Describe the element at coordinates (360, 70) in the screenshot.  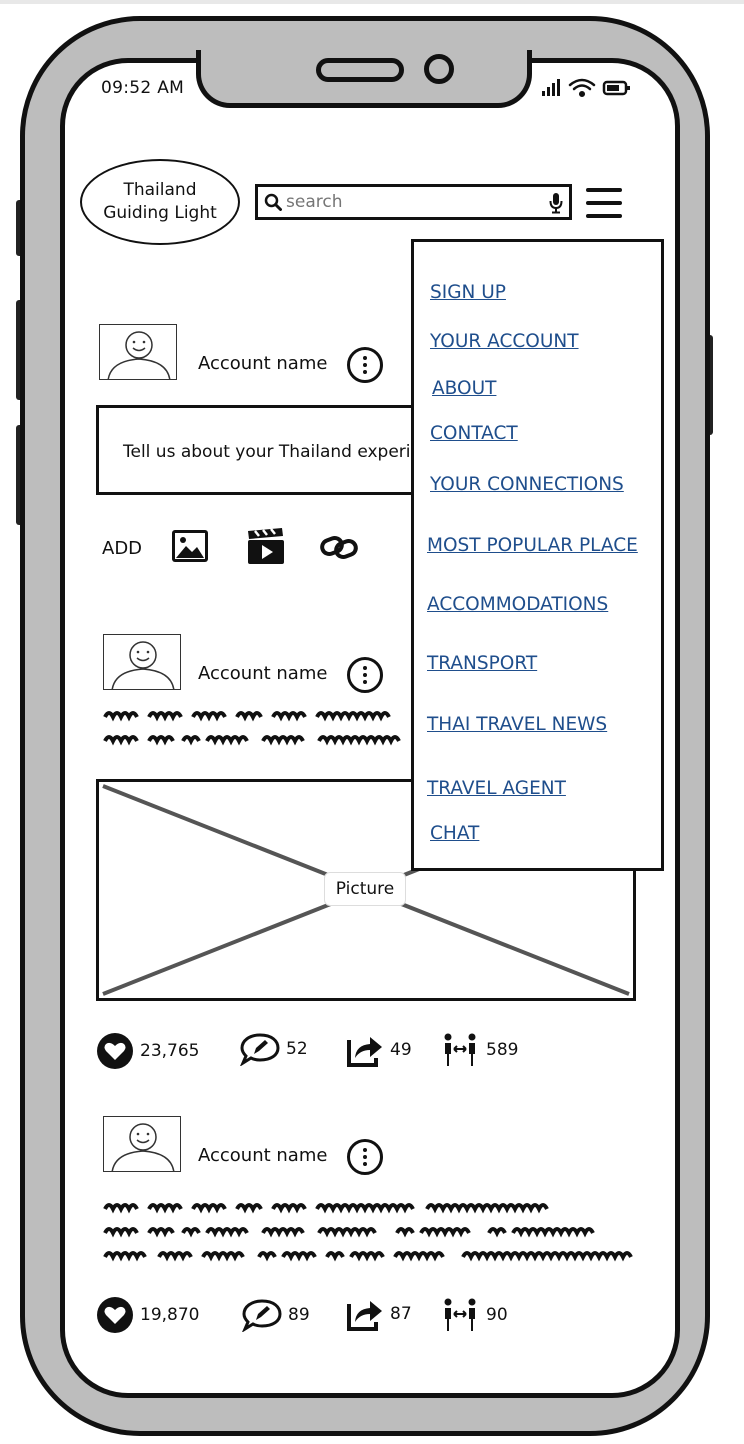
I see `phone-speaker` at that location.